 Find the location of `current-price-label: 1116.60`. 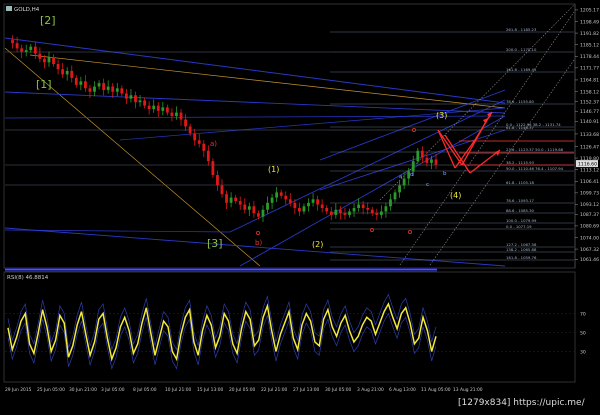

current-price-label: 1116.60 is located at coordinates (587, 164).